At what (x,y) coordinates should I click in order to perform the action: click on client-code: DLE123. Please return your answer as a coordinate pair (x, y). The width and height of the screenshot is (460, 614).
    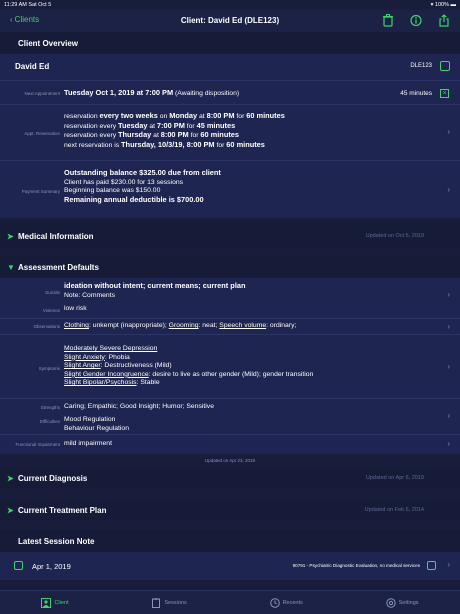
    Looking at the image, I should click on (421, 66).